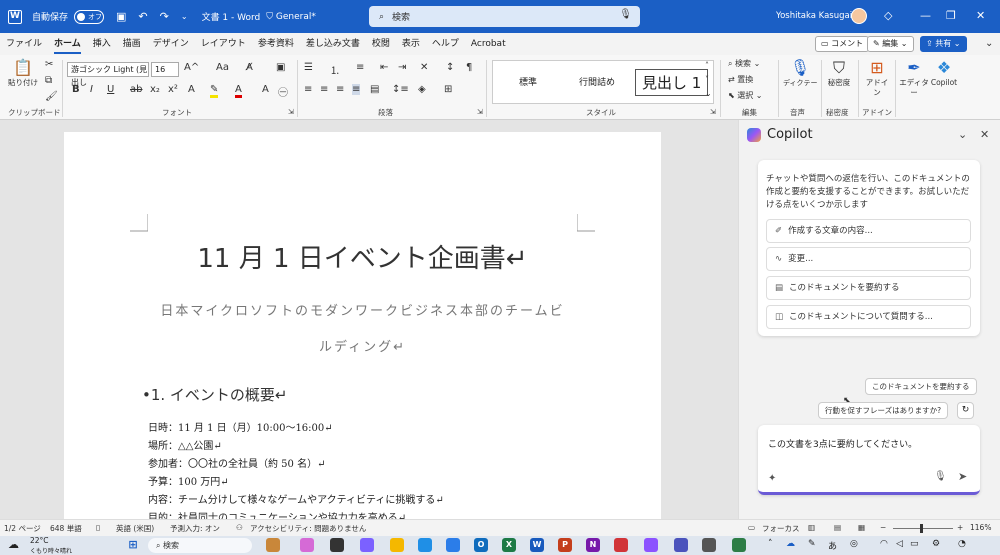 This screenshot has height=555, width=1000. I want to click on avatar, so click(859, 16).